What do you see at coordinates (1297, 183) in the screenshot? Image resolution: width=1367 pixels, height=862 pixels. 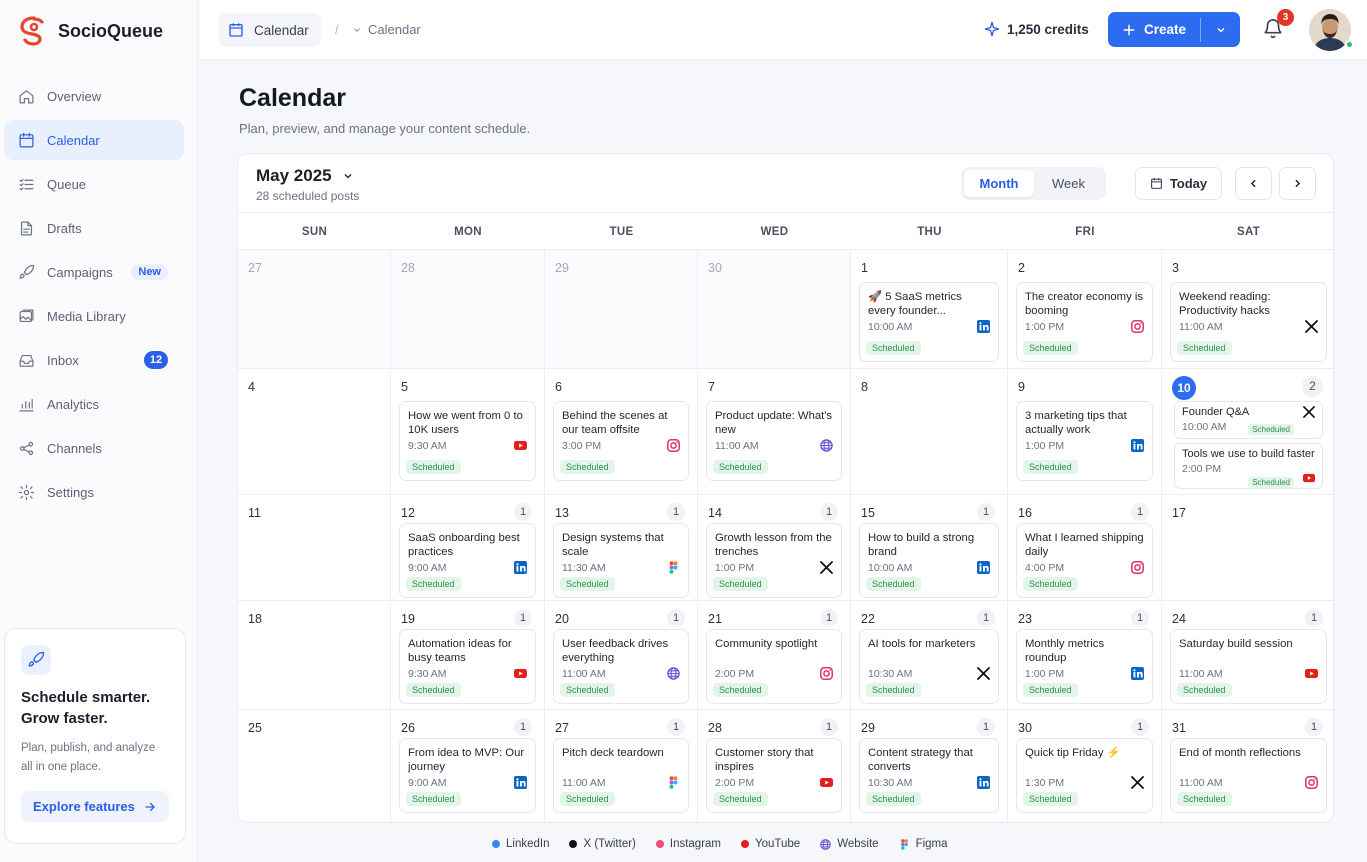 I see `next-month-button` at bounding box center [1297, 183].